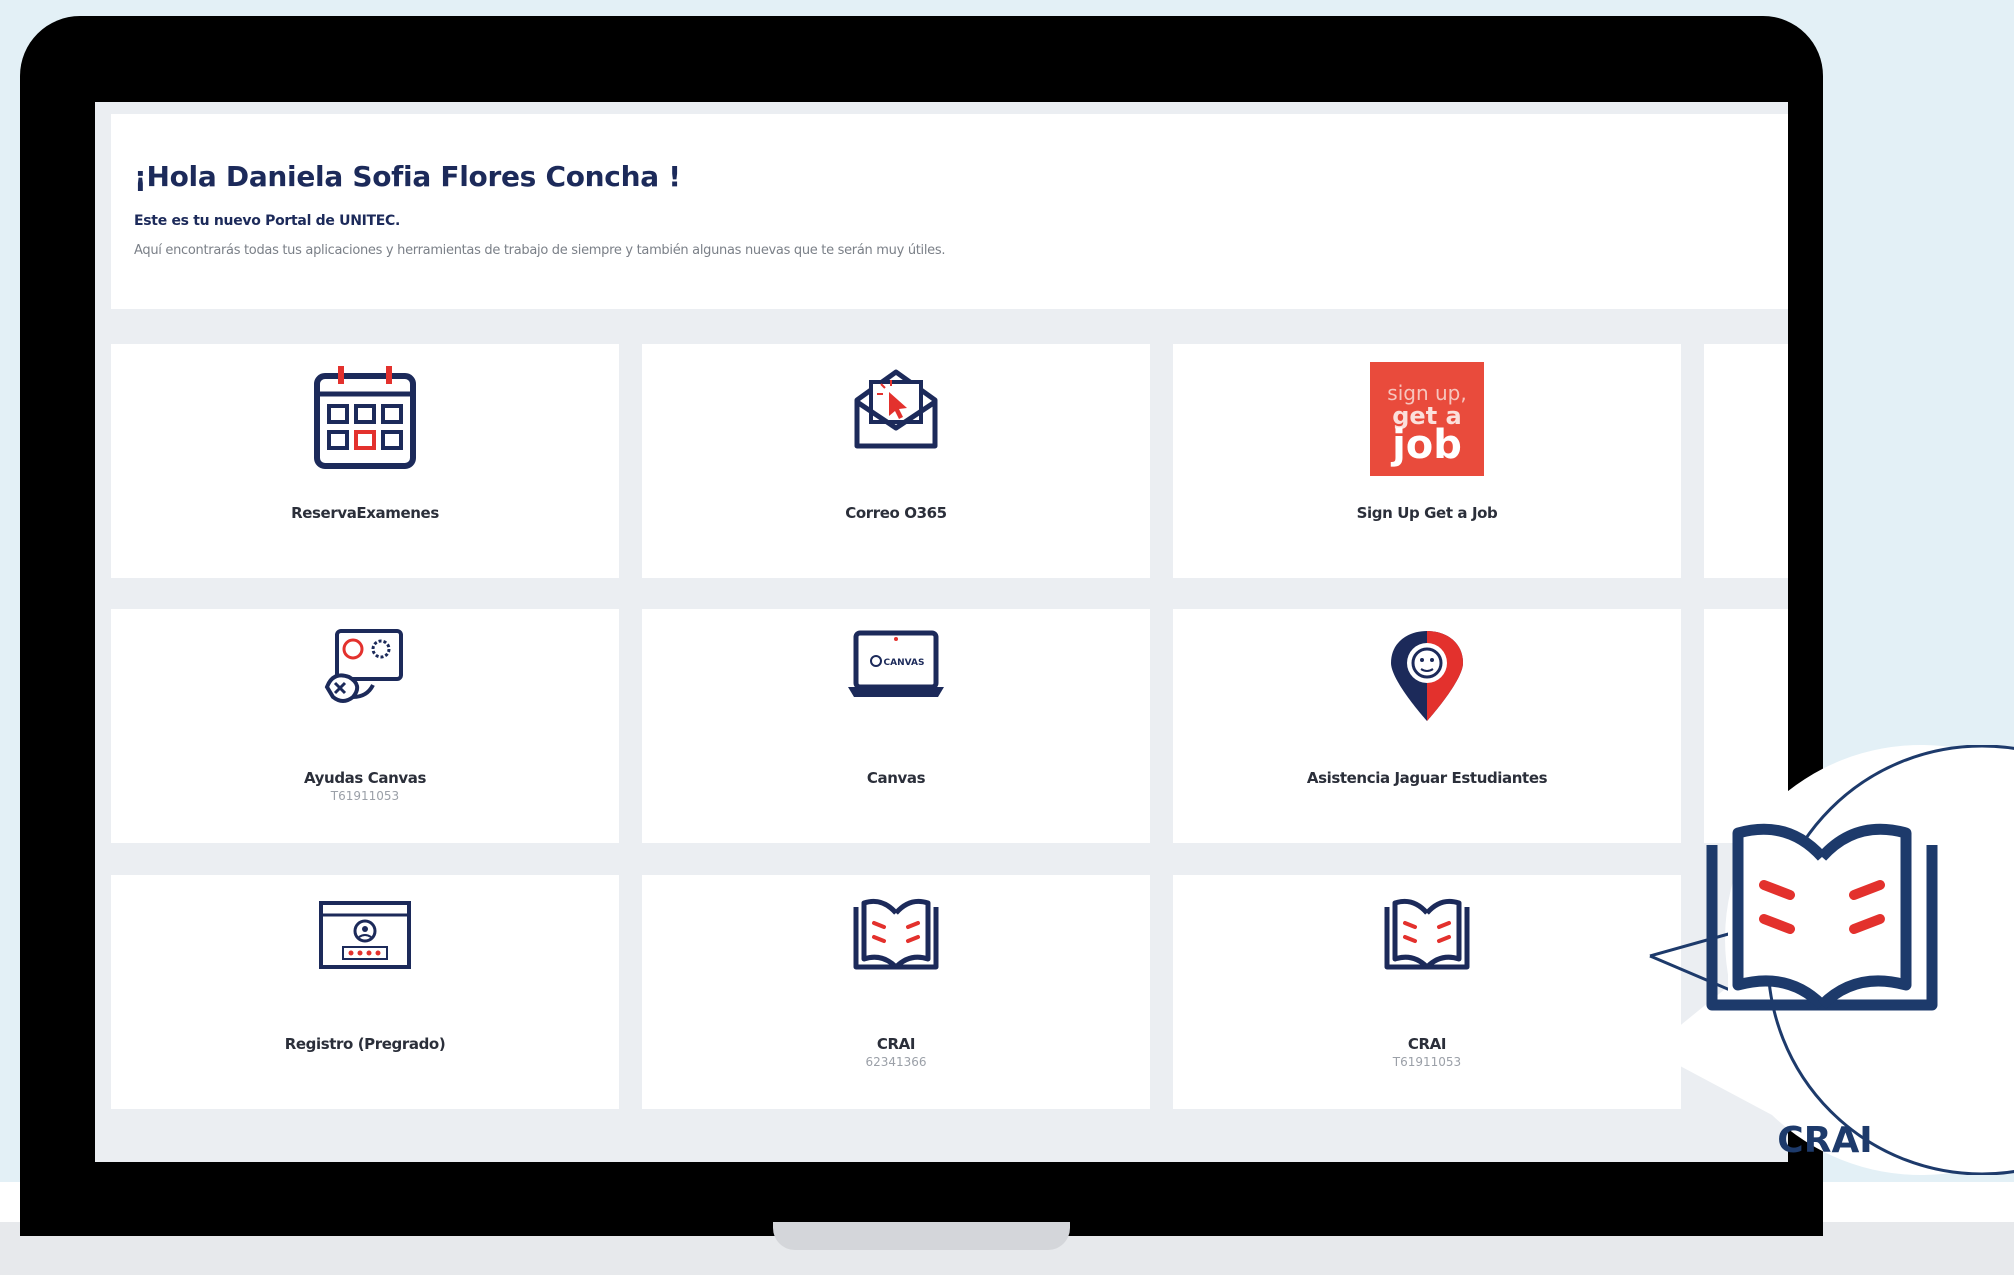 This screenshot has width=2014, height=1275. Describe the element at coordinates (1825, 1140) in the screenshot. I see `zoom-callout-label: CRAI` at that location.